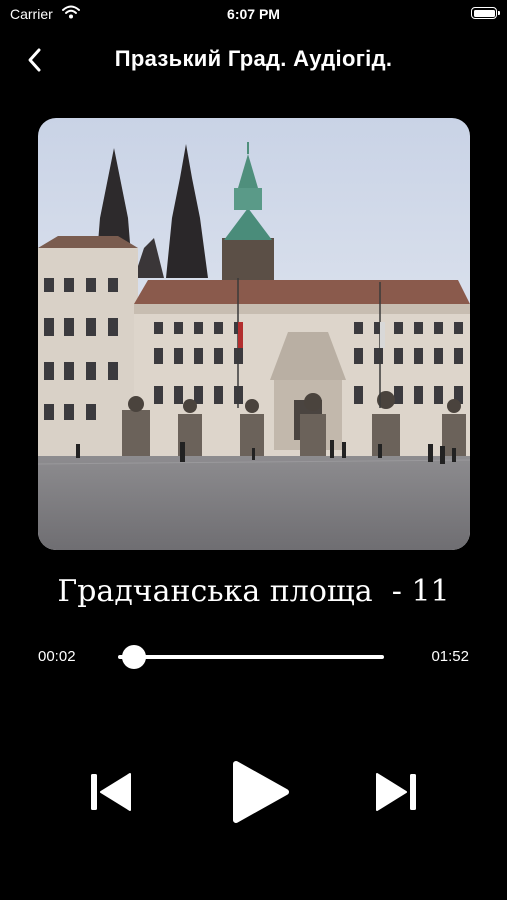 The width and height of the screenshot is (507, 900). I want to click on elapsed-time: 00:02, so click(57, 656).